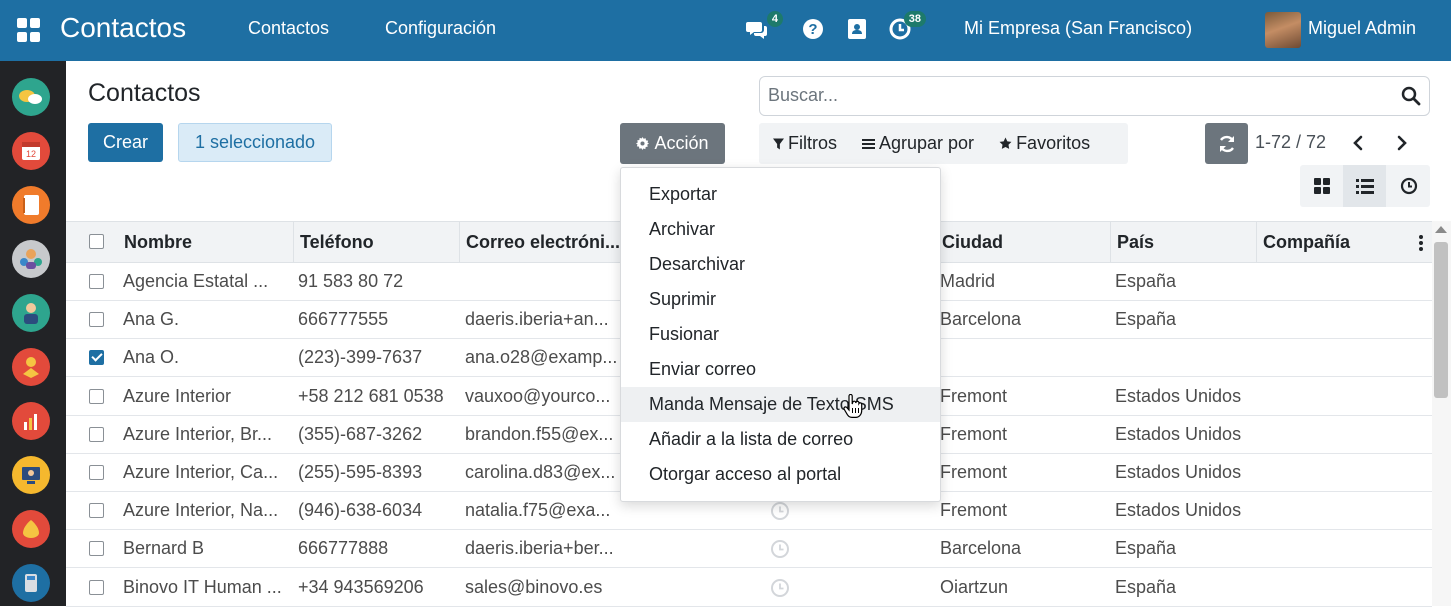 The height and width of the screenshot is (607, 1451). What do you see at coordinates (974, 586) in the screenshot?
I see `cell-city: Oiartzun` at bounding box center [974, 586].